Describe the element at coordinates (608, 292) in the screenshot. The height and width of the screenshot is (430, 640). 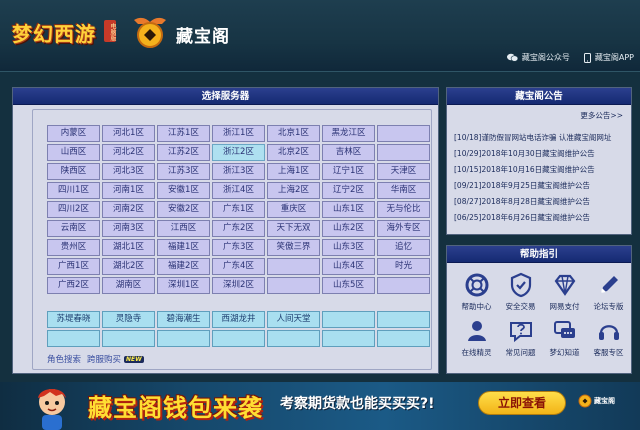
I see `help-item: 论坛专版` at that location.